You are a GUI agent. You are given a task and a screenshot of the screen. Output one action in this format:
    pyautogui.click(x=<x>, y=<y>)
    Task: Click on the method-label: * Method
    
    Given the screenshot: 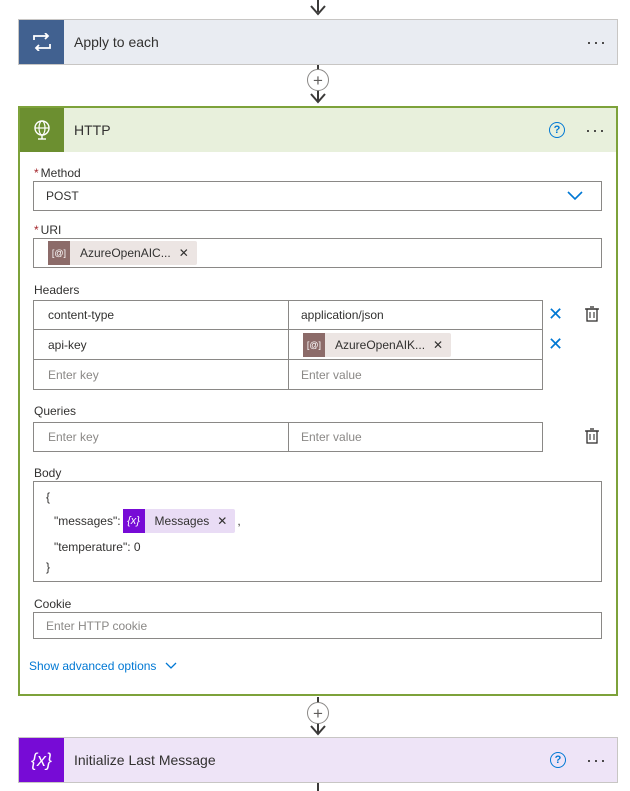 What is the action you would take?
    pyautogui.click(x=57, y=173)
    